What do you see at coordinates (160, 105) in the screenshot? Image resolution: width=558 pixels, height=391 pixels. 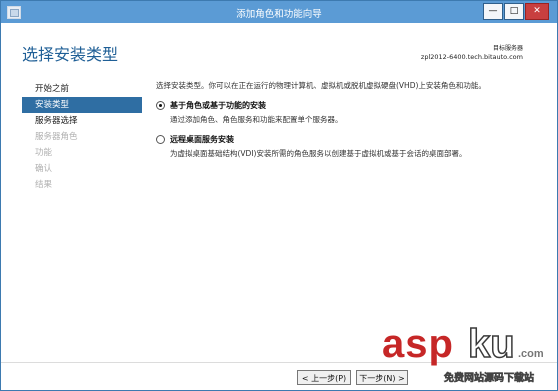 I see `role-based-radio` at bounding box center [160, 105].